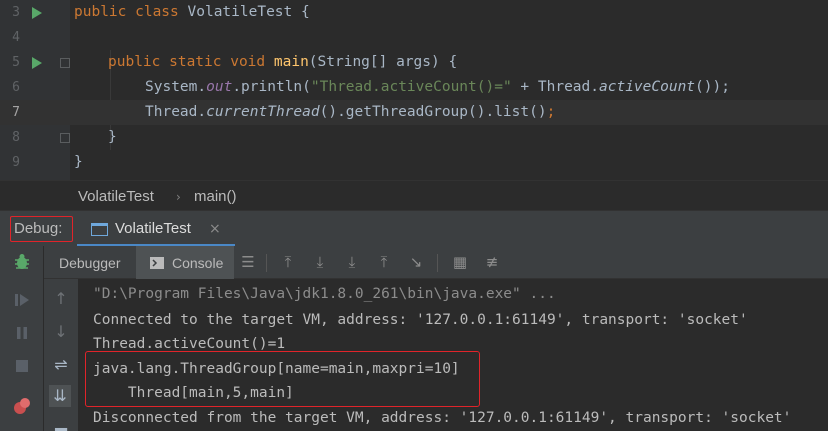  What do you see at coordinates (352, 262) in the screenshot?
I see `step-into-icon: ⤓` at bounding box center [352, 262].